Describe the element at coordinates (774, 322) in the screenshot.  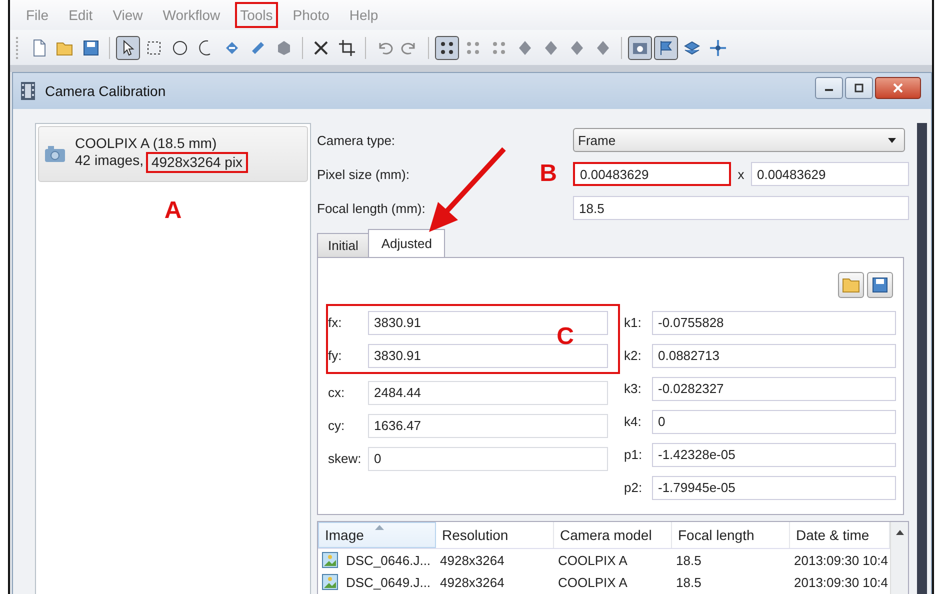
I see `input-field: -0.0755828` at that location.